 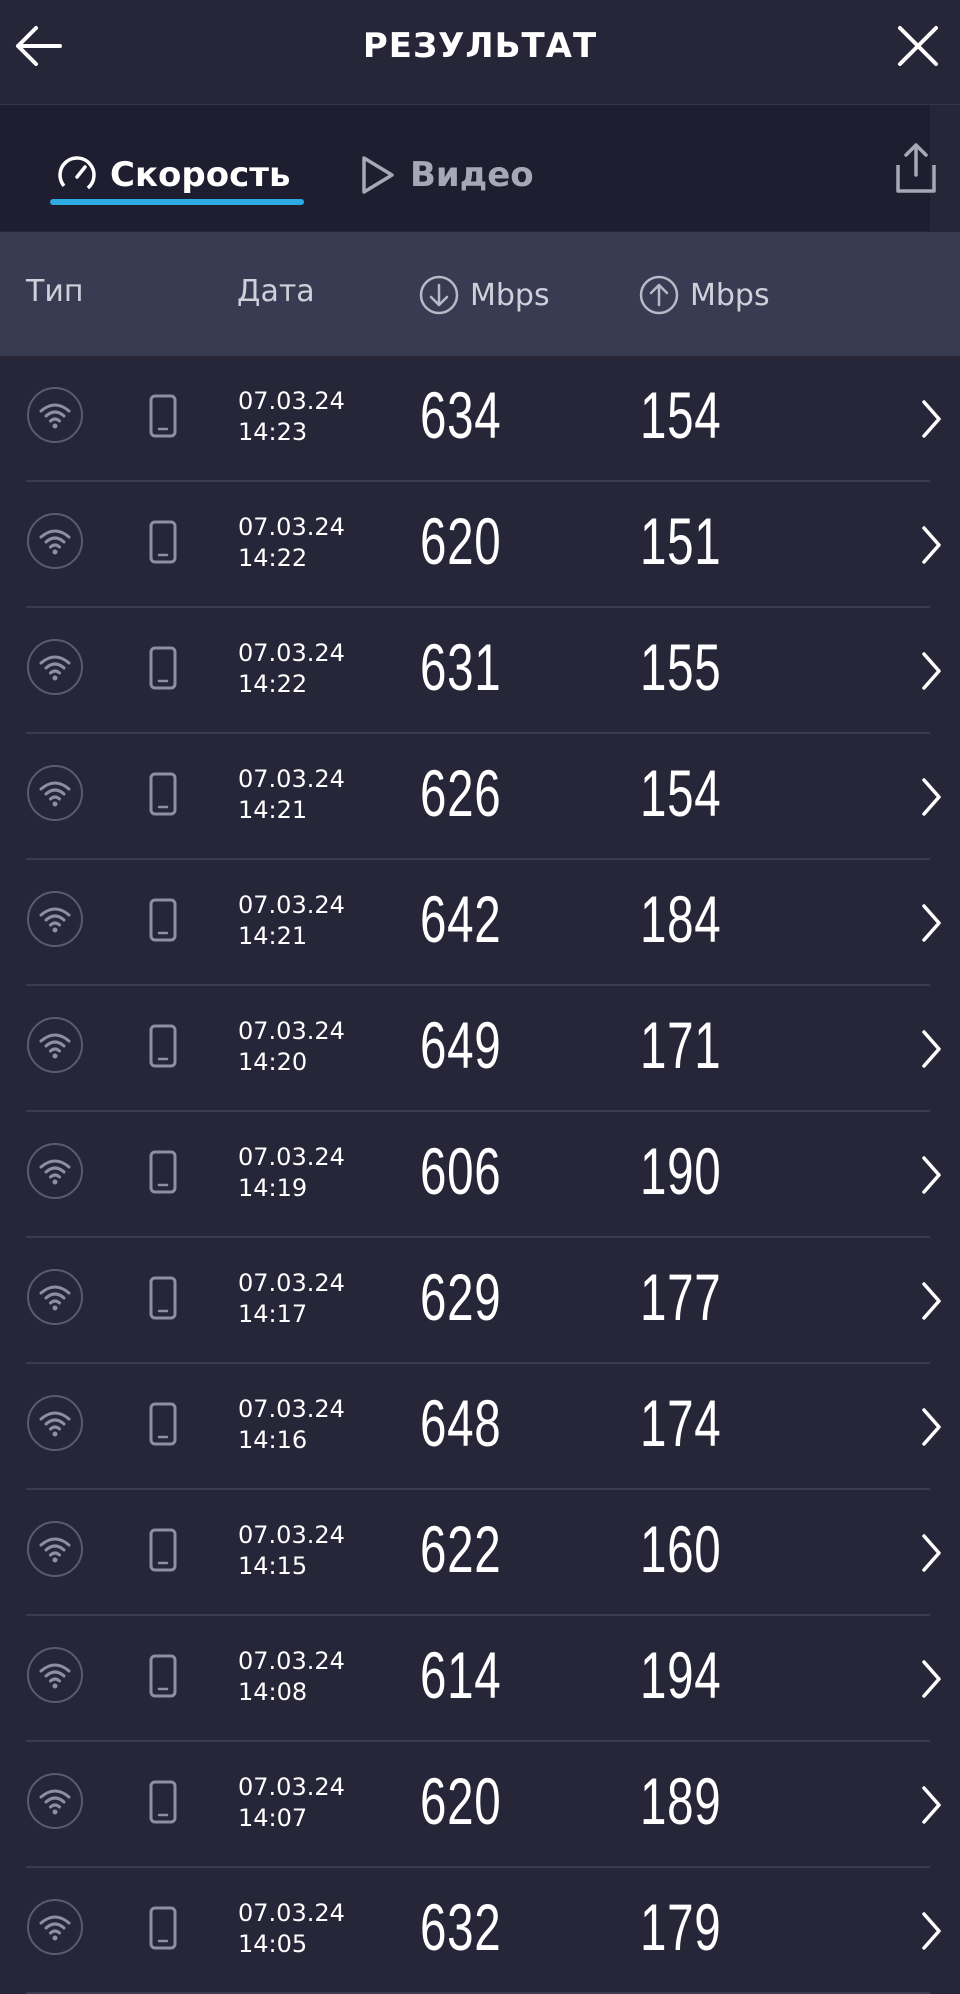 I want to click on tab-speed: Скорость, so click(x=173, y=175).